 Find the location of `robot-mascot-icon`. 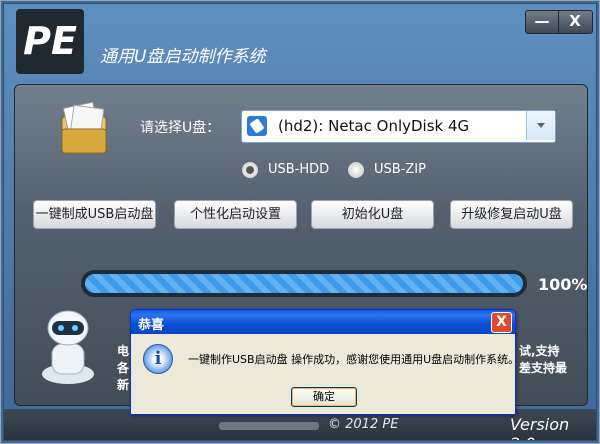

robot-mascot-icon is located at coordinates (68, 347).